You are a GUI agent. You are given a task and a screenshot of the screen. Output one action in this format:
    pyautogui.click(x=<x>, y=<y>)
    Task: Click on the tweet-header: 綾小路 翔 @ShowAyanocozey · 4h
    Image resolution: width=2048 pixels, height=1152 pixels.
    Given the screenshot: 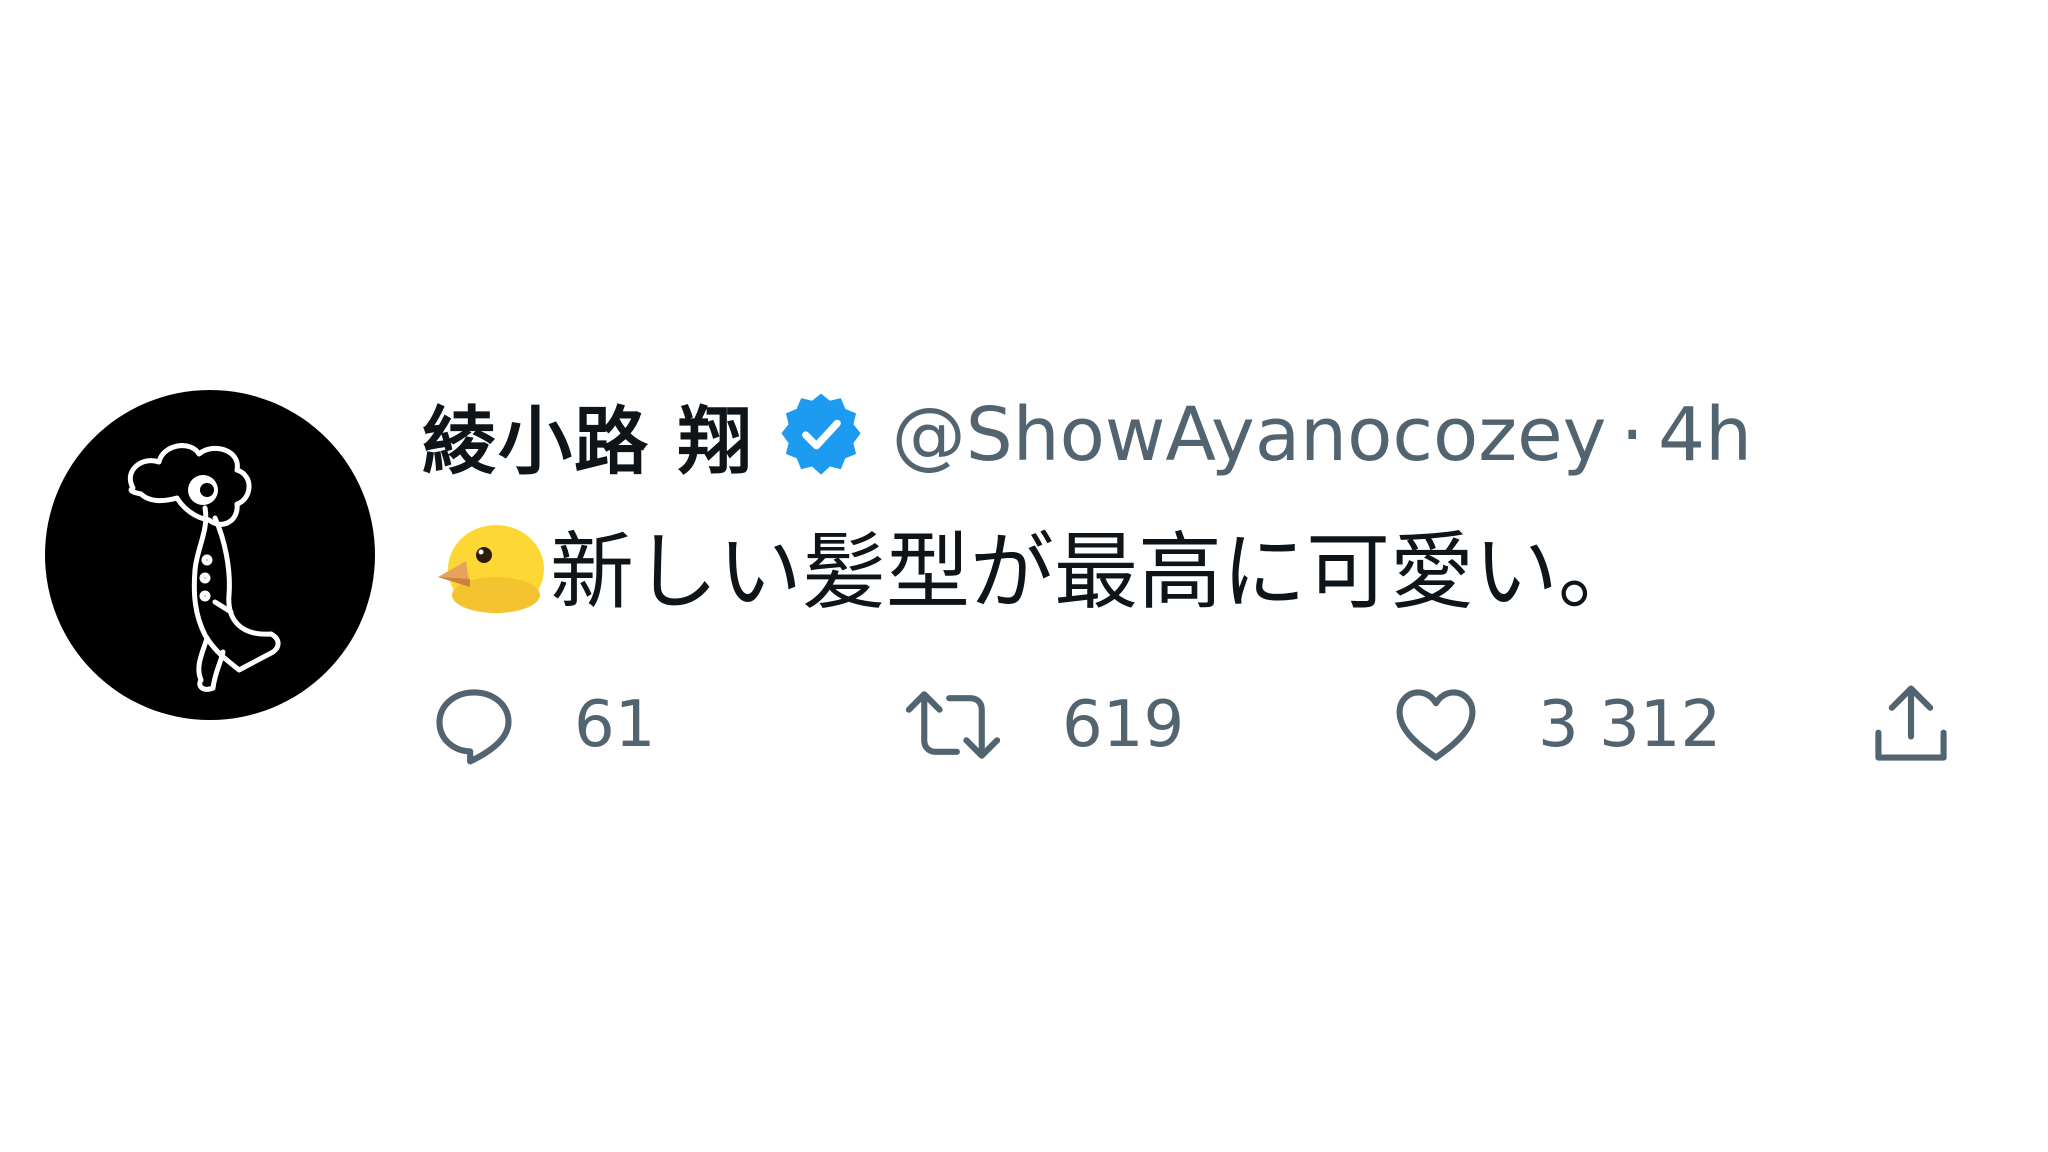 What is the action you would take?
    pyautogui.click(x=1087, y=435)
    